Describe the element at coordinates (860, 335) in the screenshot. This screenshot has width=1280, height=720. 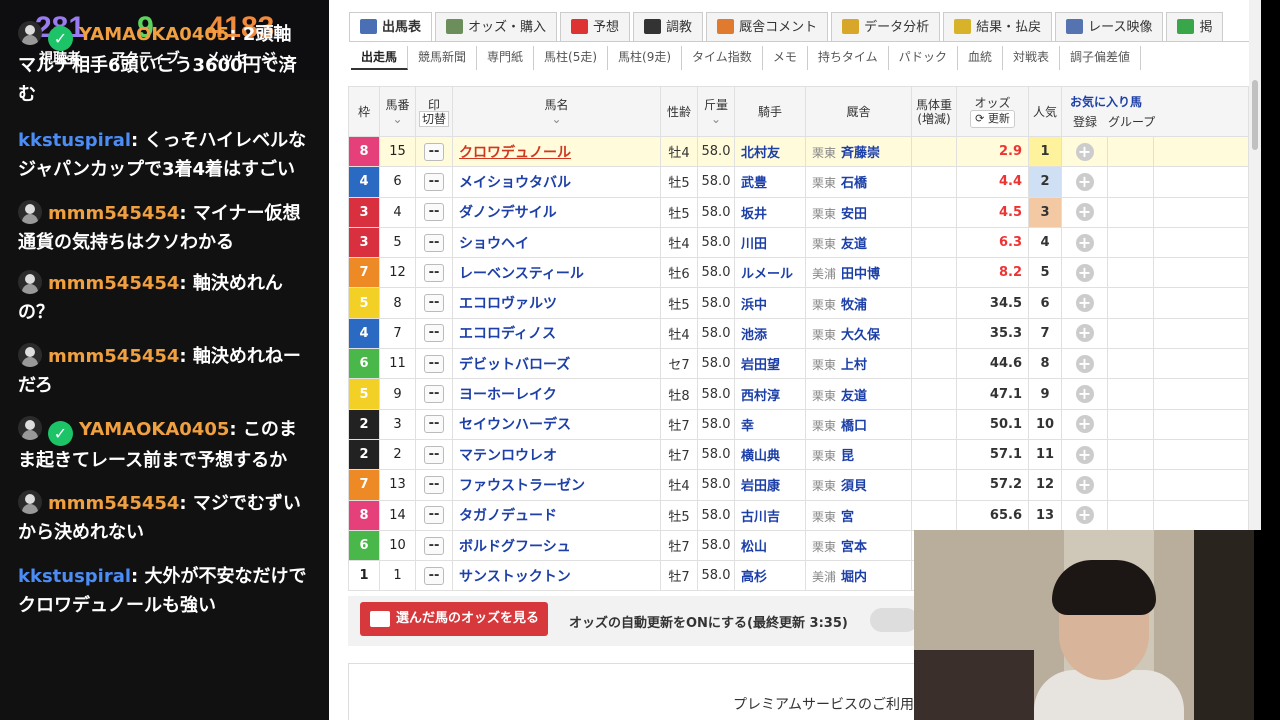
I see `trainer-link: 大久保` at that location.